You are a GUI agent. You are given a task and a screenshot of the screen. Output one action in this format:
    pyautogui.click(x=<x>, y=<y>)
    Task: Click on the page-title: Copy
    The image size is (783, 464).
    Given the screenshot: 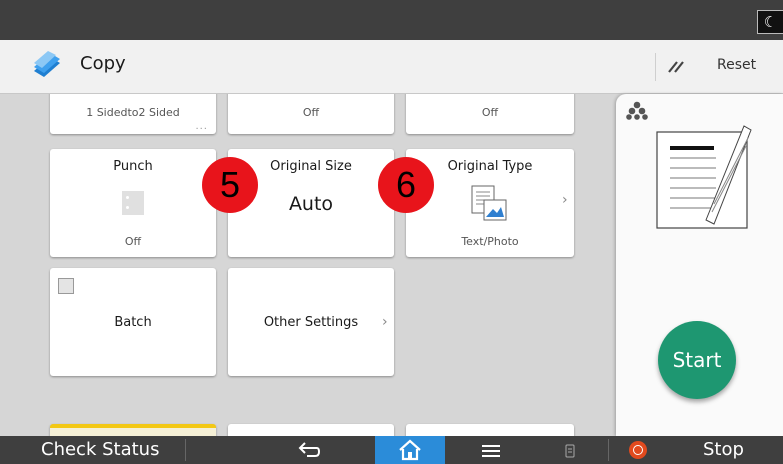 What is the action you would take?
    pyautogui.click(x=103, y=63)
    